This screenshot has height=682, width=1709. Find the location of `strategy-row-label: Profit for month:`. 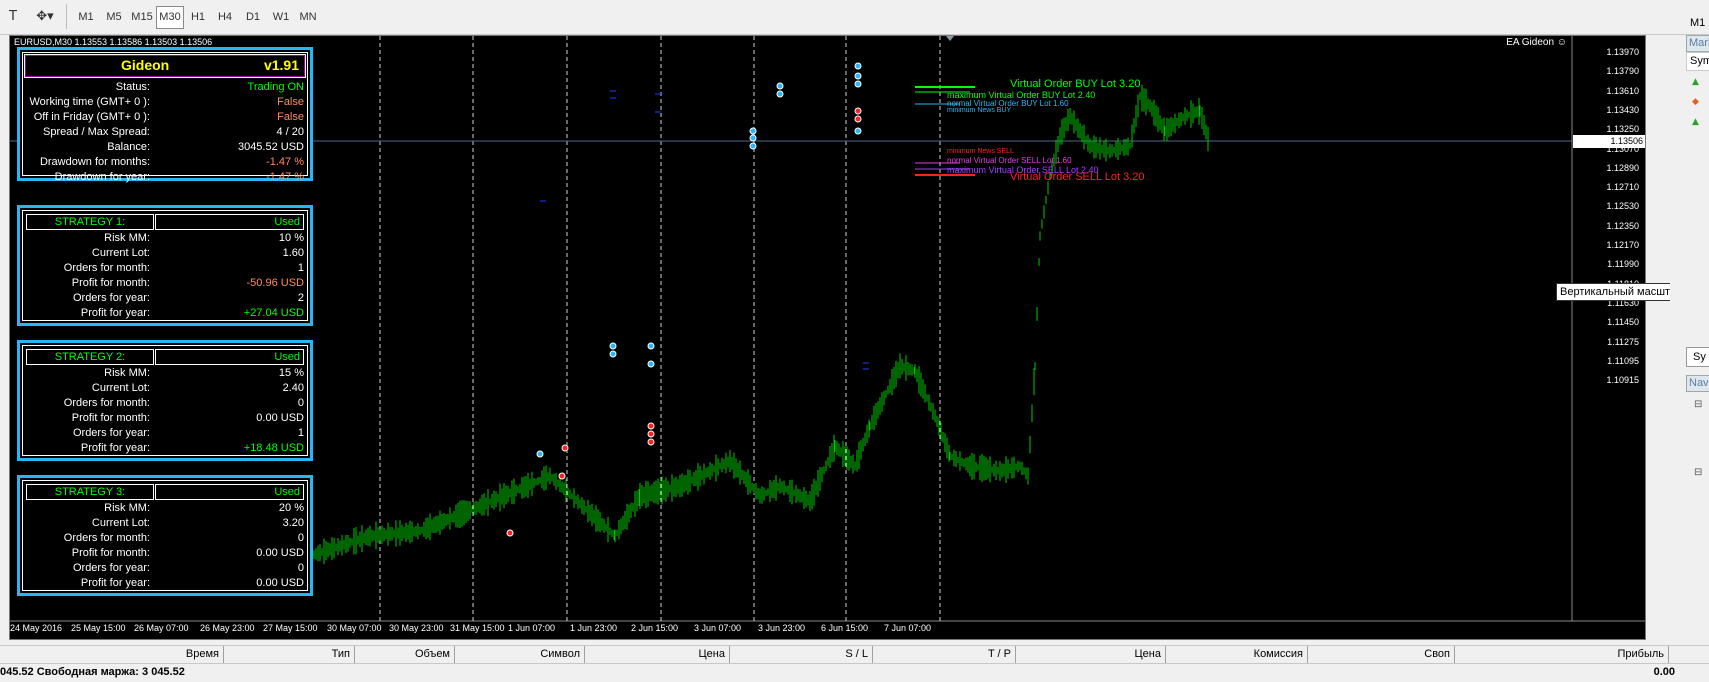

strategy-row-label: Profit for month: is located at coordinates (110, 283).